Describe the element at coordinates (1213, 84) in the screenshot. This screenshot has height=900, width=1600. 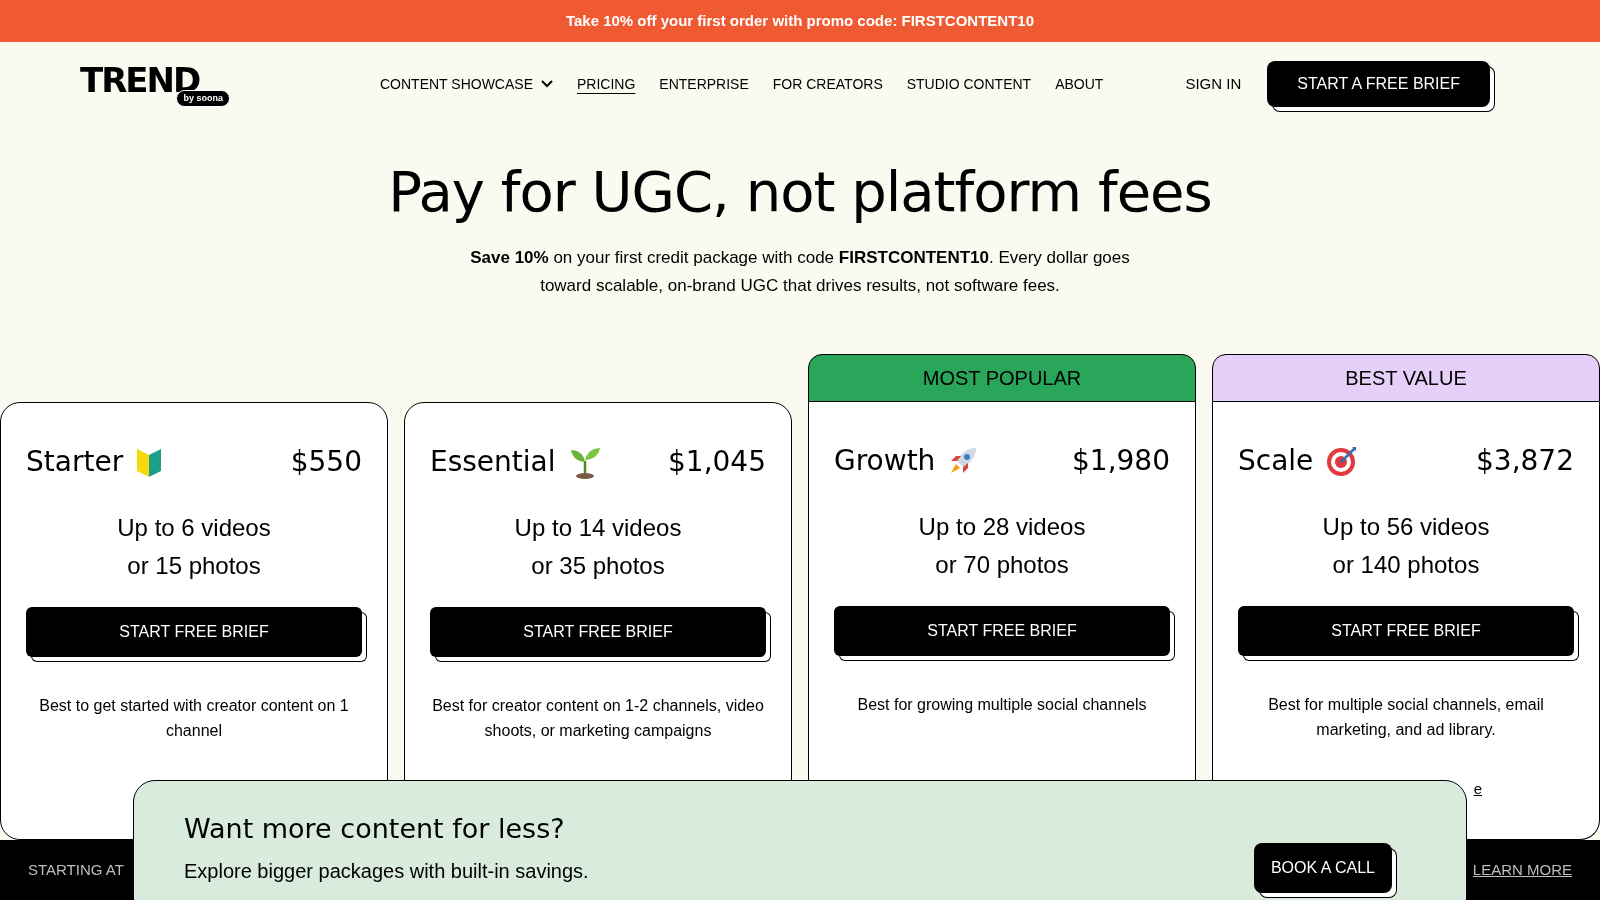
I see `sign-in-link: SIGN IN` at that location.